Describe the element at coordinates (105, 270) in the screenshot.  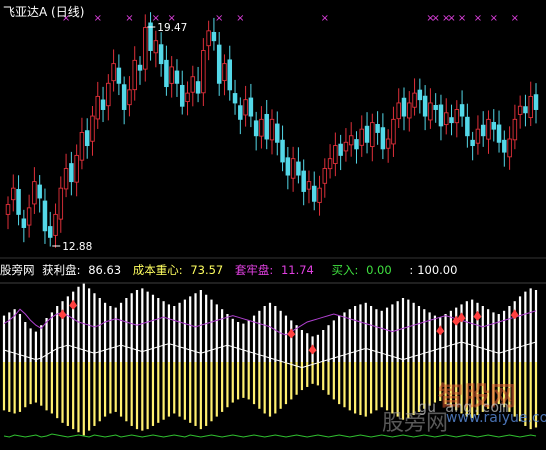
I see `profit-value: 86.63` at that location.